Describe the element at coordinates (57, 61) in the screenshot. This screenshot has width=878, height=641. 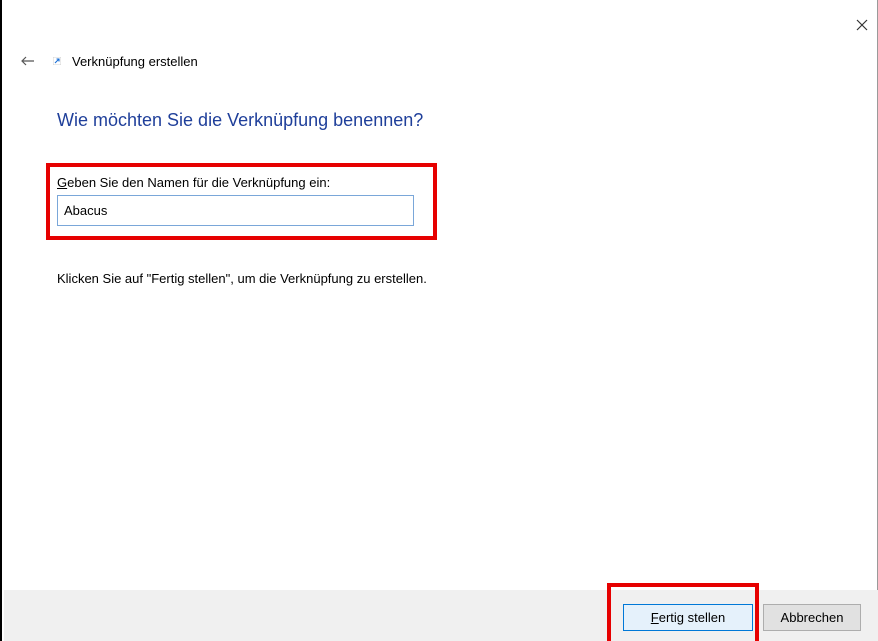
I see `shortcut-icon` at that location.